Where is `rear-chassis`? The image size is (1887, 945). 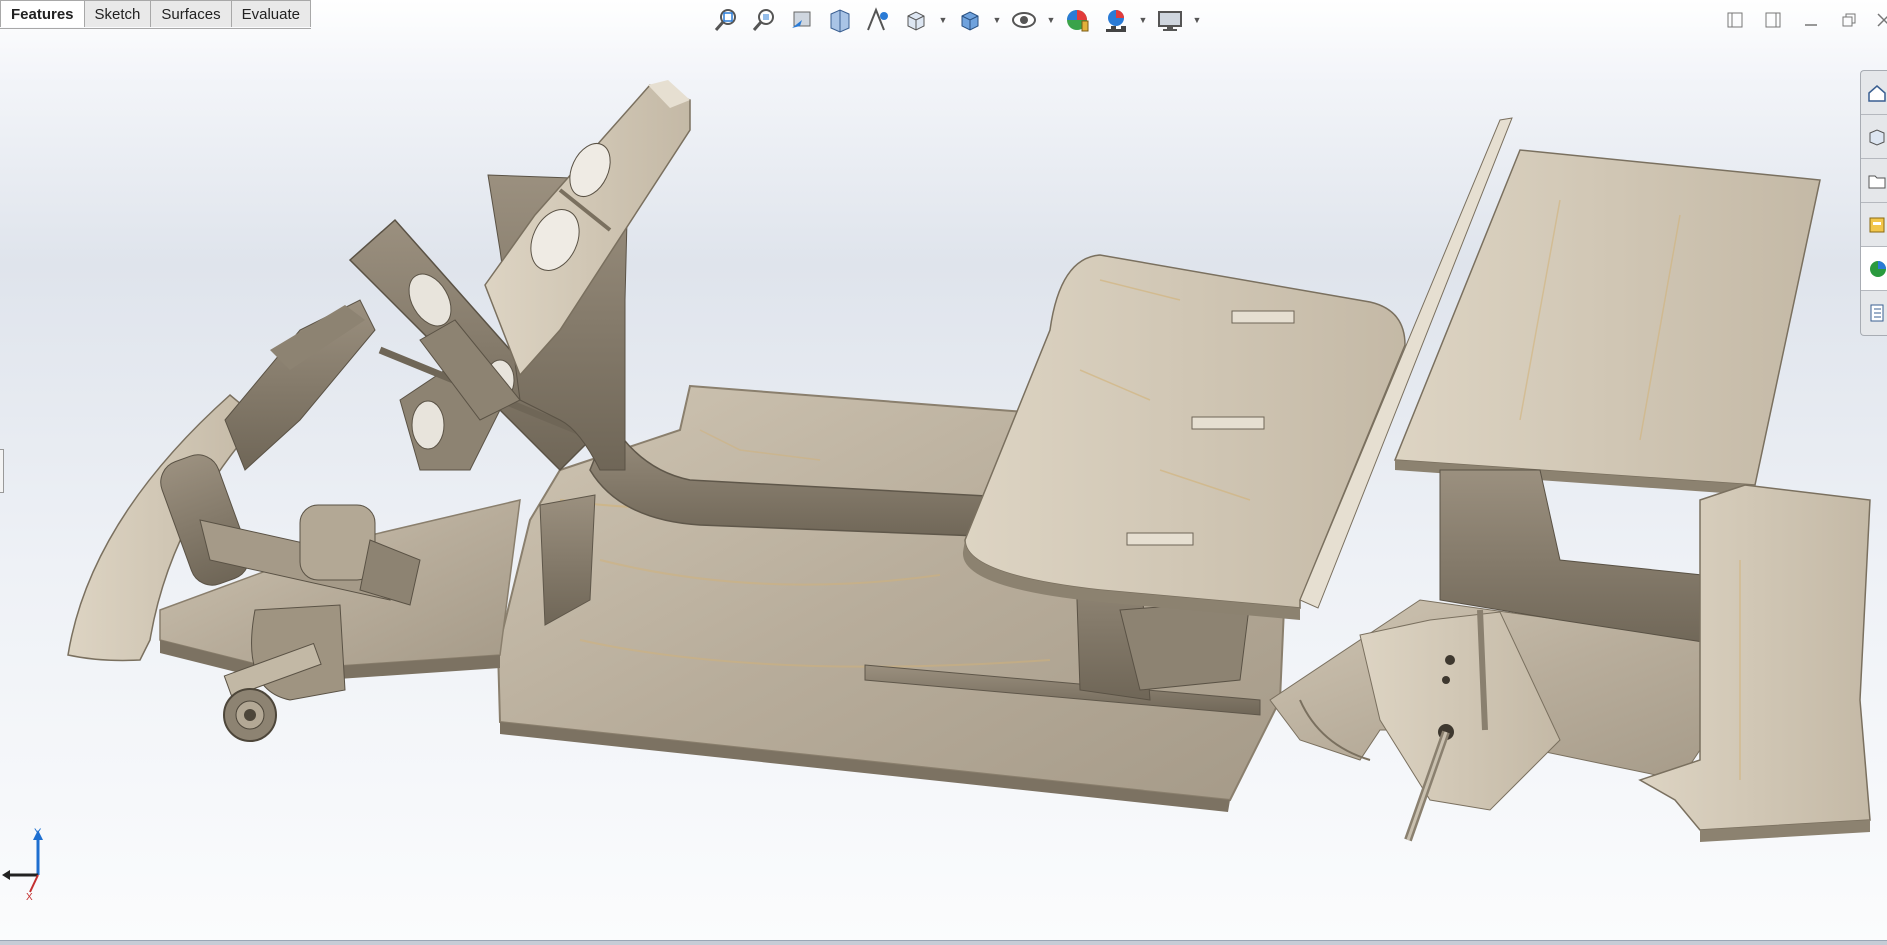 rear-chassis is located at coordinates (1570, 655).